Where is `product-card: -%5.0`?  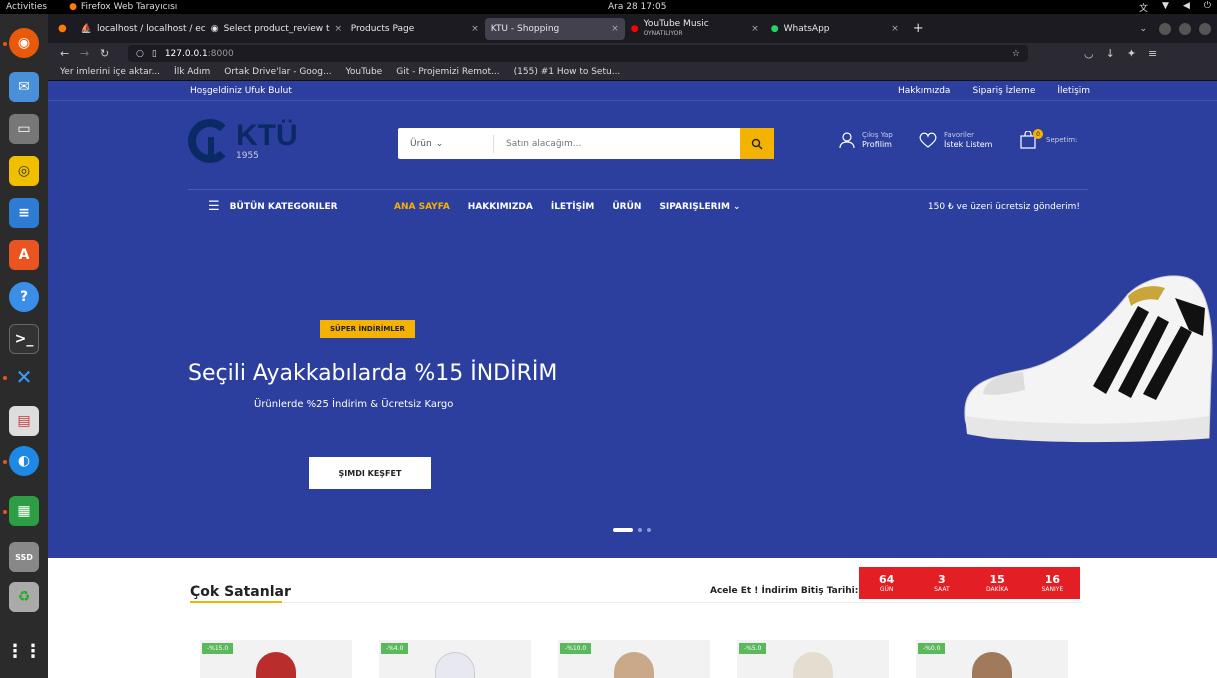 product-card: -%5.0 is located at coordinates (813, 659).